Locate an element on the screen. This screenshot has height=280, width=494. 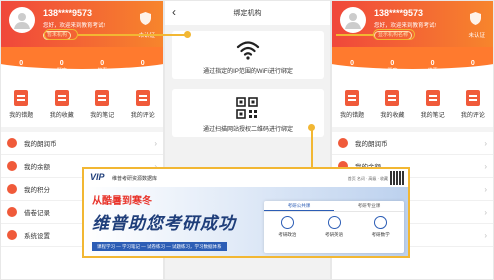
banner-course-panel: 考研公共课 考研专业课 考研政治 考研英语 考研数学 is located at coordinates (334, 227).